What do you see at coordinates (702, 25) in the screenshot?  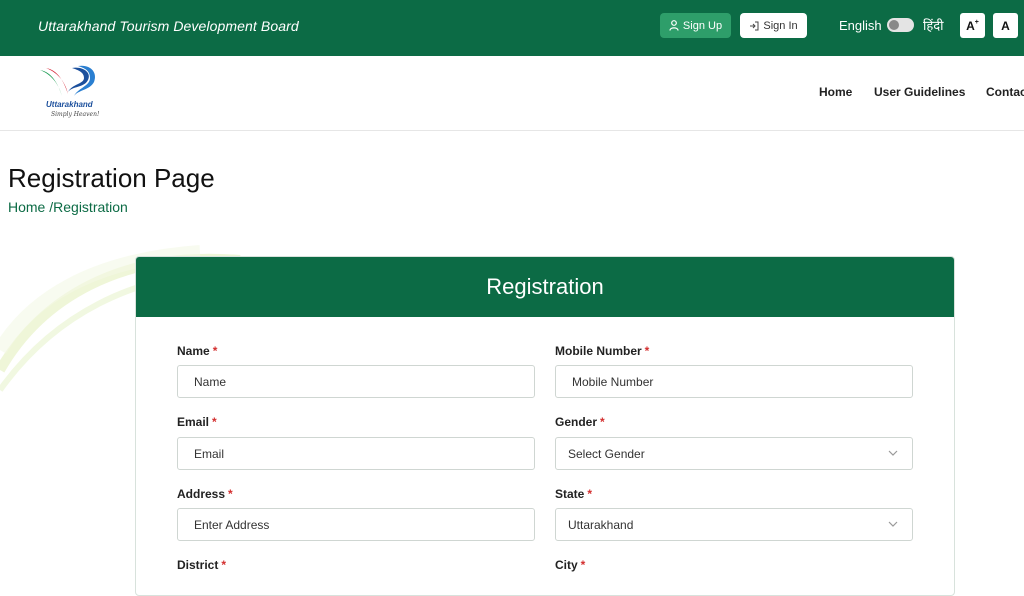 I see `sign-up-label: Sign Up` at bounding box center [702, 25].